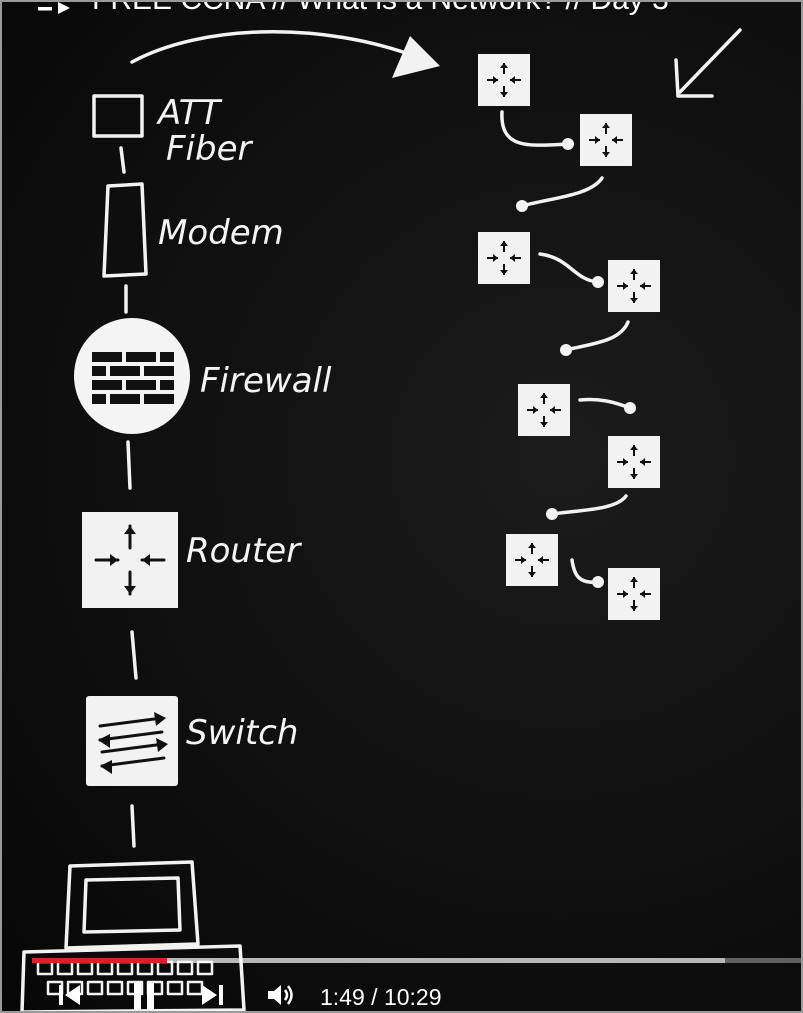 The width and height of the screenshot is (803, 1013). What do you see at coordinates (417, 960) in the screenshot?
I see `progress-bar` at bounding box center [417, 960].